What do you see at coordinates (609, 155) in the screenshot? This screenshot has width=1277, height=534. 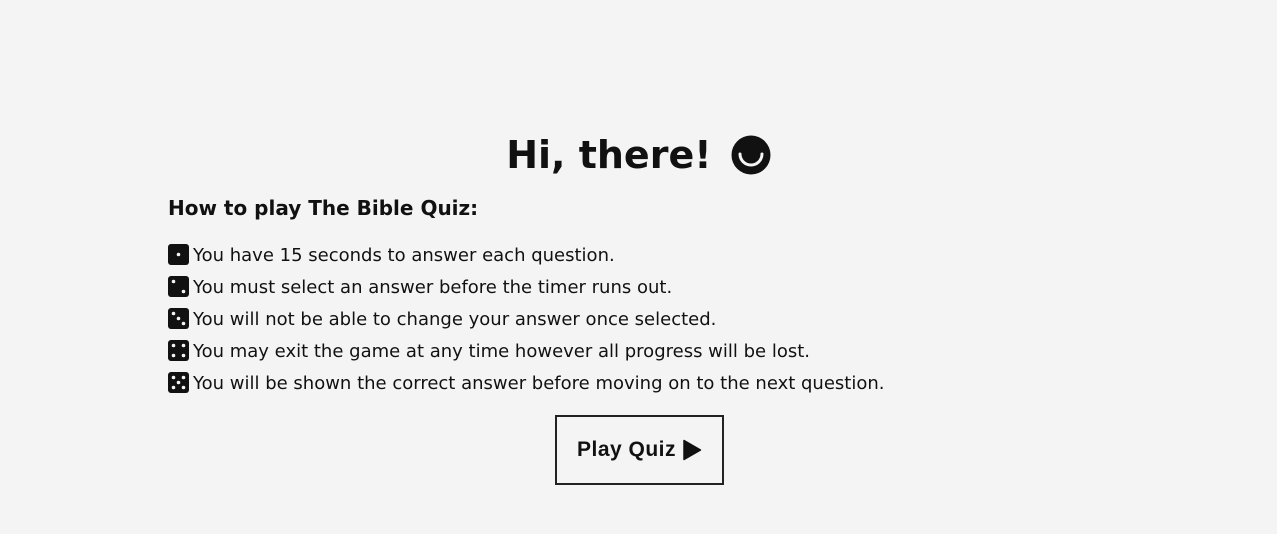 I see `greeting-text: Hi, there!` at bounding box center [609, 155].